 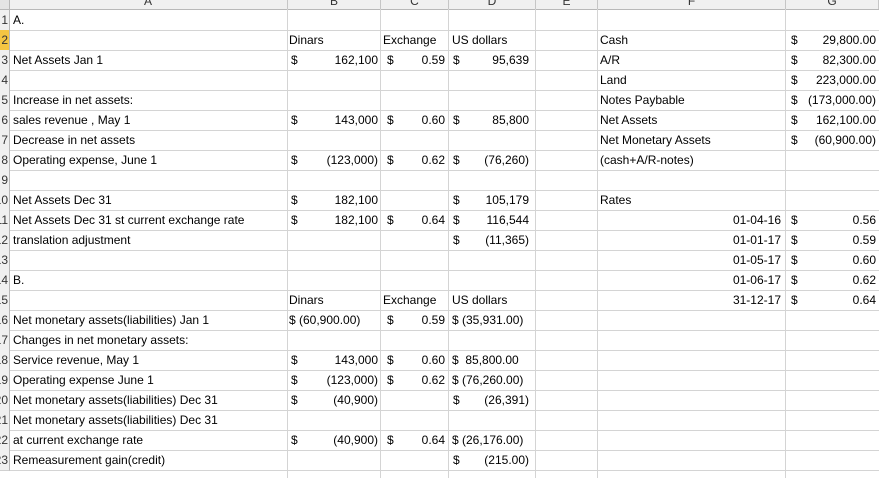 I want to click on cell-g2: 0.62, so click(x=836, y=280).